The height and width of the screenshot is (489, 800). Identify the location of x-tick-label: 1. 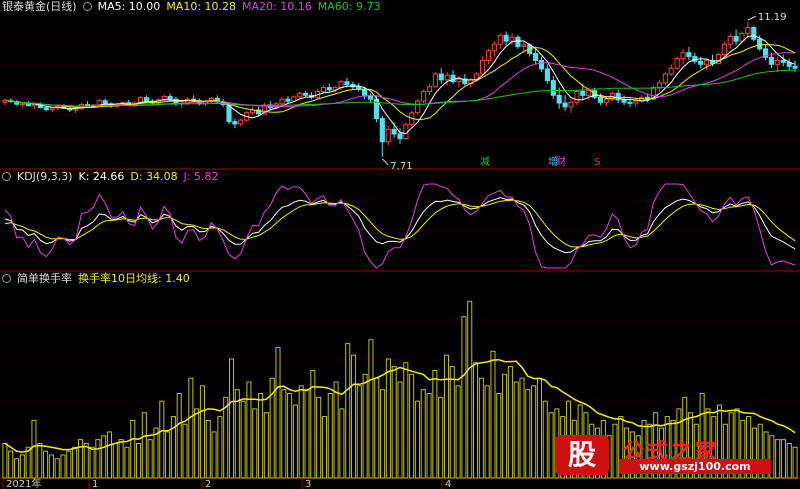
(95, 484).